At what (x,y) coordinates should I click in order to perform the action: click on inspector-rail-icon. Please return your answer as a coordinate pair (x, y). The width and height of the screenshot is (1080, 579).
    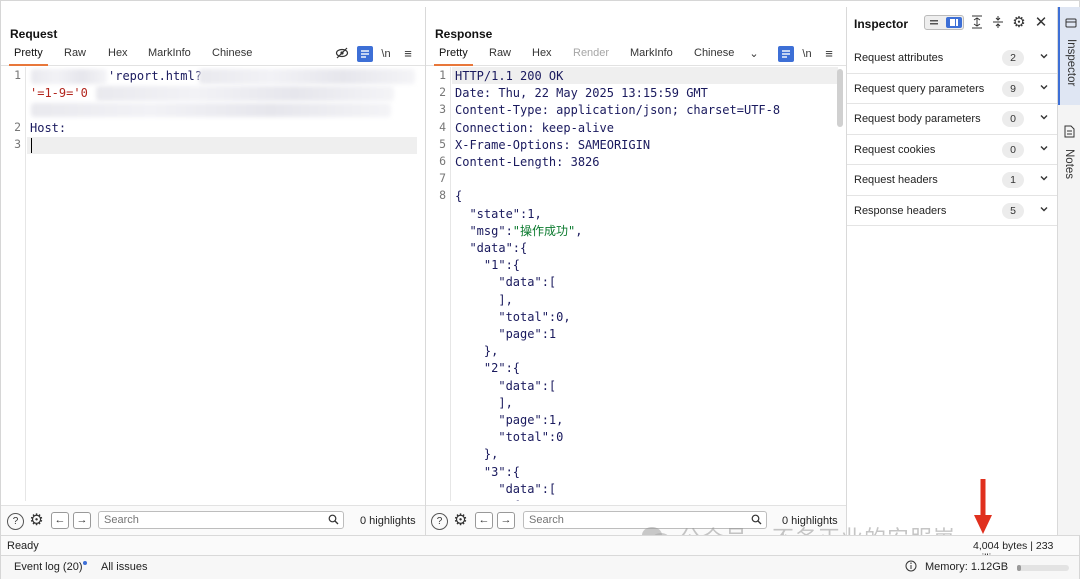
    Looking at the image, I should click on (1071, 24).